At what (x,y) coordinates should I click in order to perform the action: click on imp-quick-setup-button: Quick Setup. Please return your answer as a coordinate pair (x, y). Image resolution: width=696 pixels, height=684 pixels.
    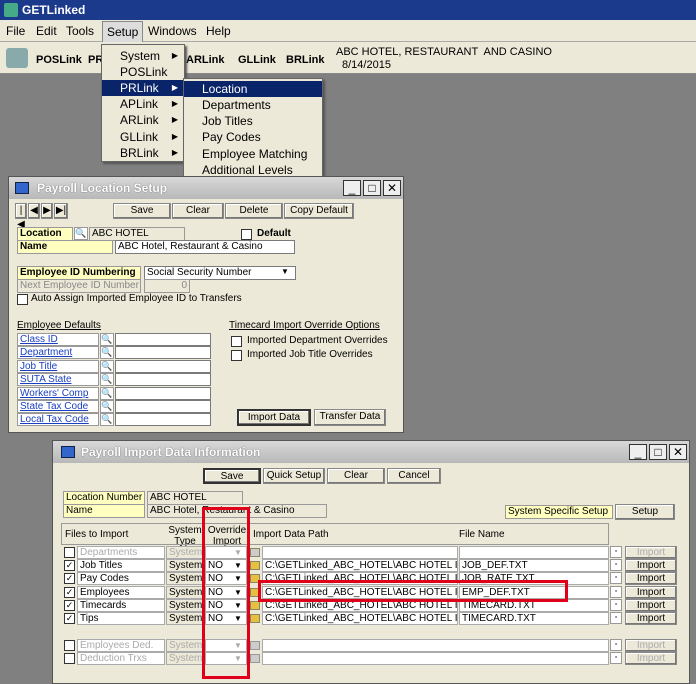
    Looking at the image, I should click on (294, 476).